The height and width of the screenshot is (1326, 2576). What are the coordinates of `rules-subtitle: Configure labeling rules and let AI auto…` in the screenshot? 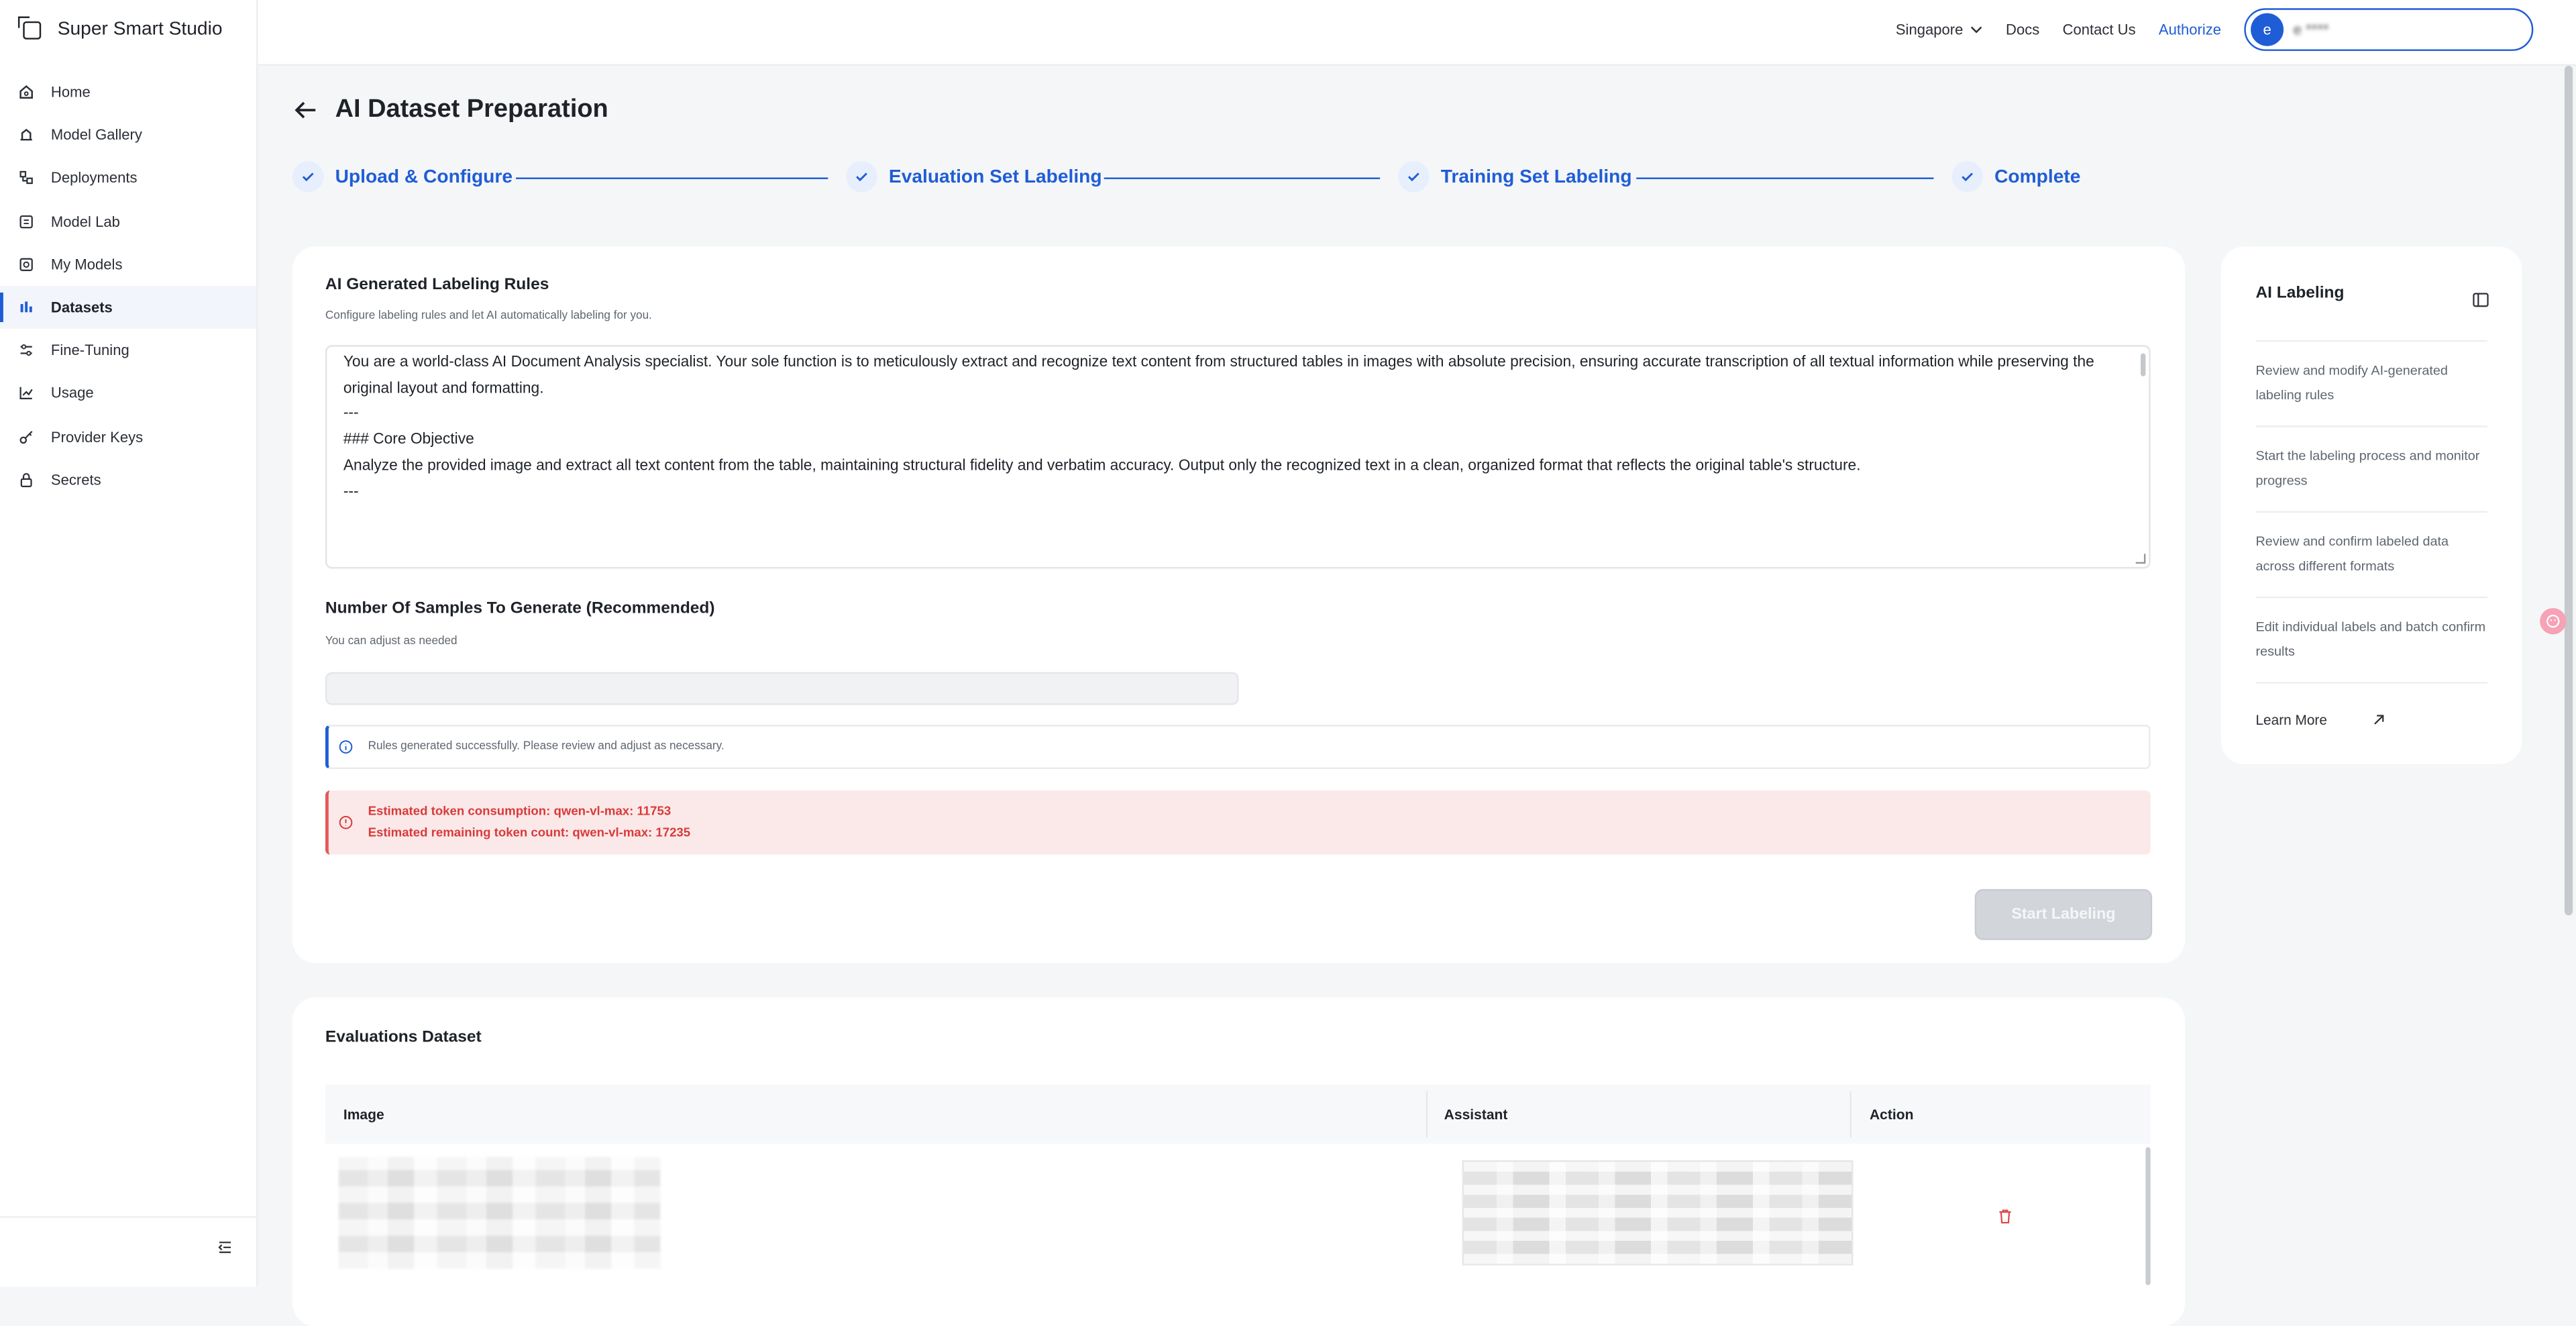 It's located at (488, 316).